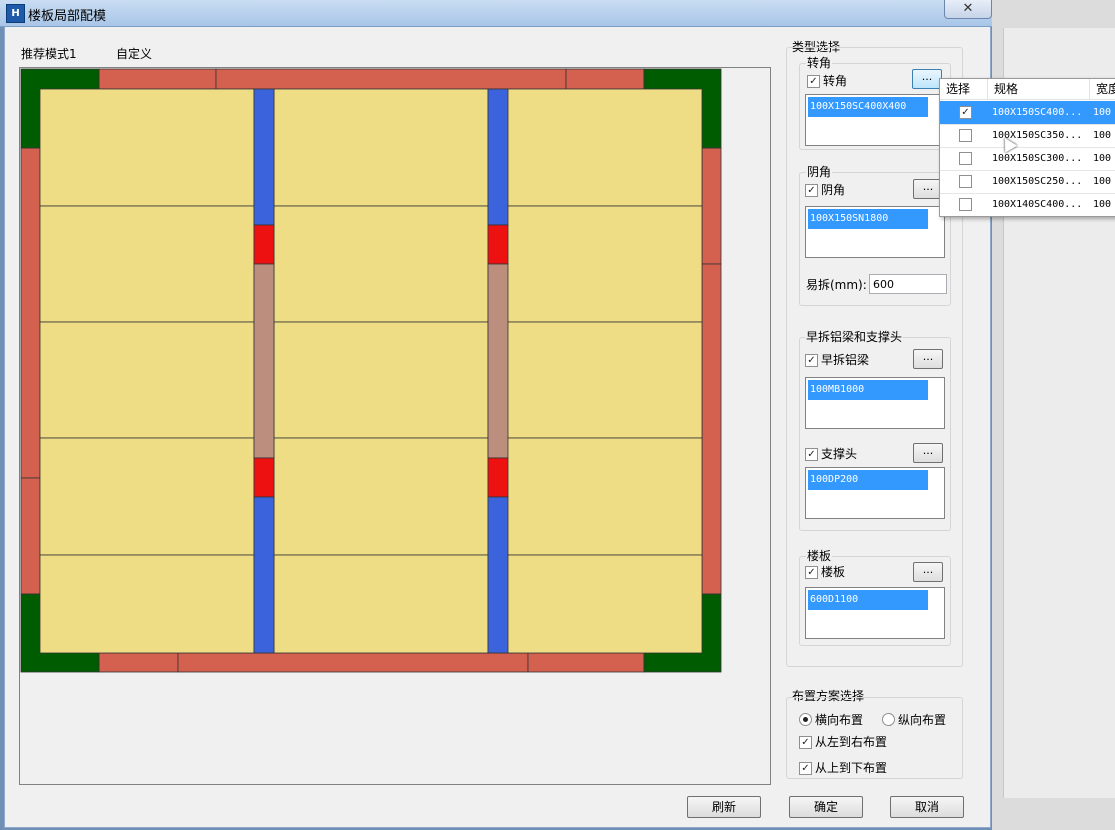 Image resolution: width=1115 pixels, height=830 pixels. Describe the element at coordinates (819, 171) in the screenshot. I see `inner-corner-group-label: 阴角` at that location.